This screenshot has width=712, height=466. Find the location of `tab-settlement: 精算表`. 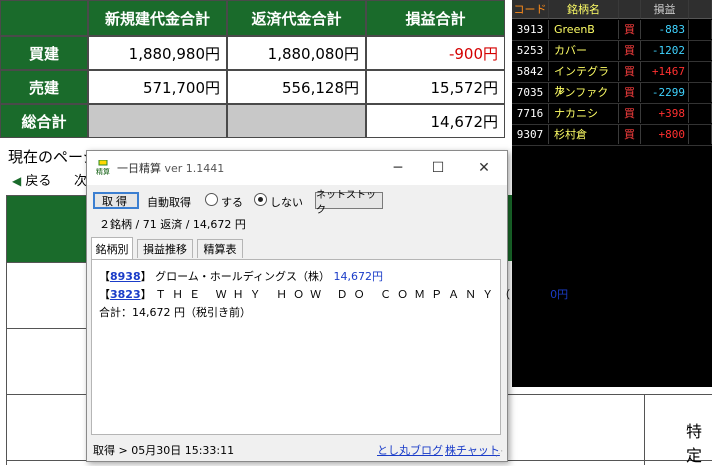

tab-settlement: 精算表 is located at coordinates (220, 248).